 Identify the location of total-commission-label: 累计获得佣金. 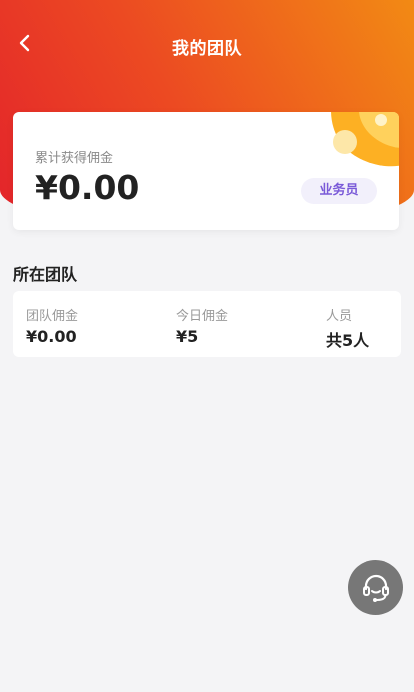
(74, 158).